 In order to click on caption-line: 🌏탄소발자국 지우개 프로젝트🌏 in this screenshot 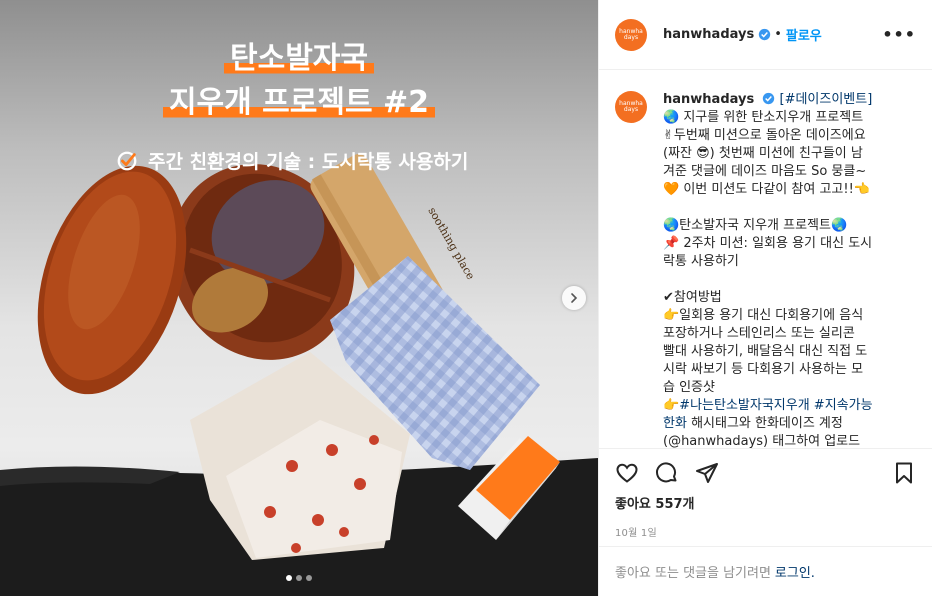, I will do `click(755, 225)`.